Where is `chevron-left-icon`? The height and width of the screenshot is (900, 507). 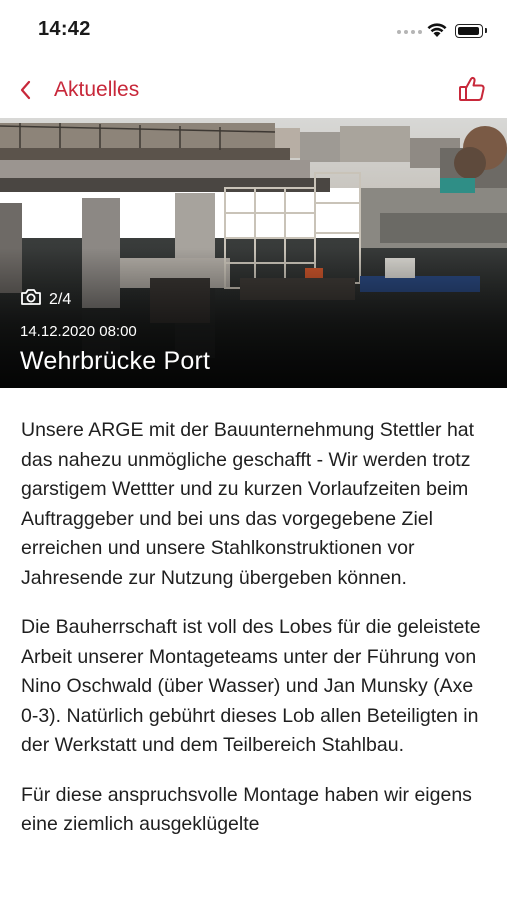
chevron-left-icon is located at coordinates (25, 90).